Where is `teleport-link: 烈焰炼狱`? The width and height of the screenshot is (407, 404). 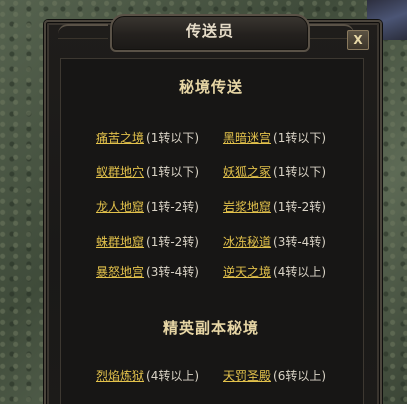 teleport-link: 烈焰炼狱 is located at coordinates (120, 376).